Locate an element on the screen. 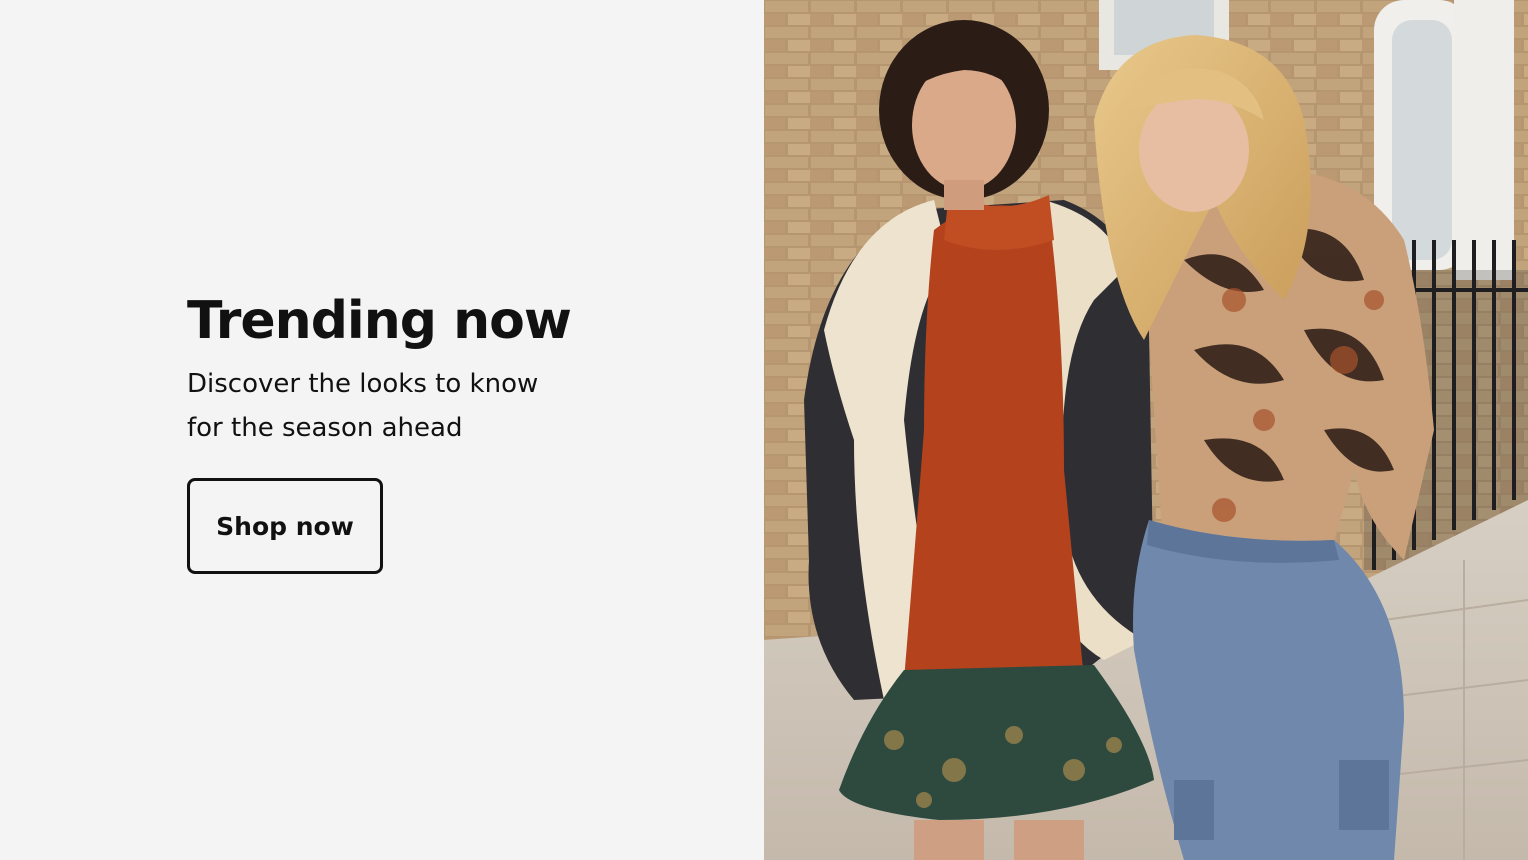 The image size is (1528, 860). hero-headline: Trending now is located at coordinates (379, 321).